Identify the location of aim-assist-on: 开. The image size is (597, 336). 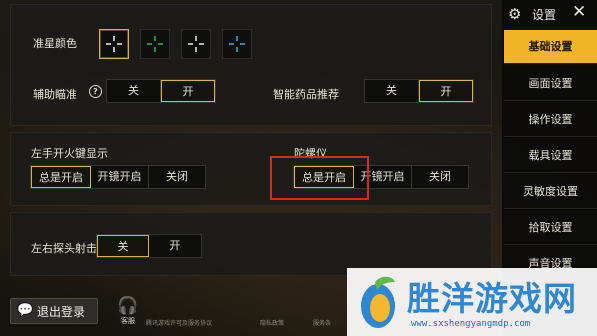
(188, 91).